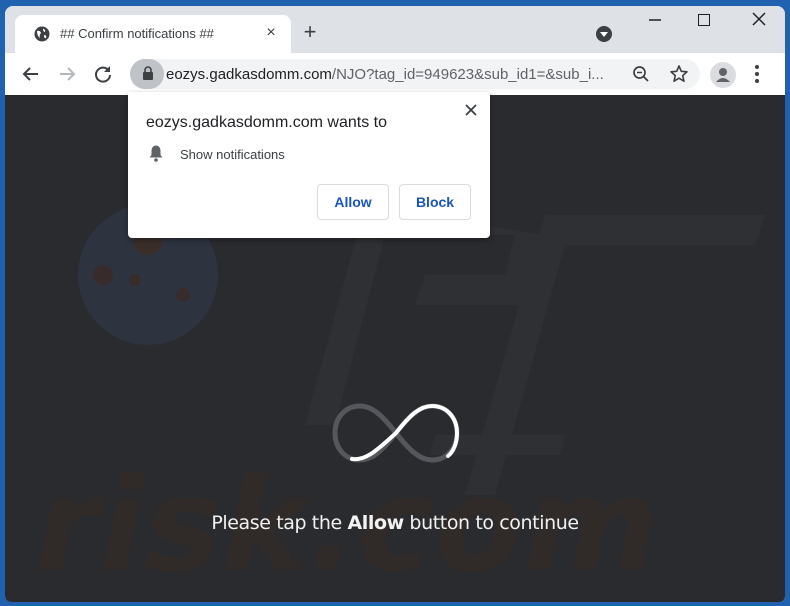 Image resolution: width=790 pixels, height=606 pixels. Describe the element at coordinates (266, 122) in the screenshot. I see `prompt-title: eozys.gadkasdomm.com wants to` at that location.